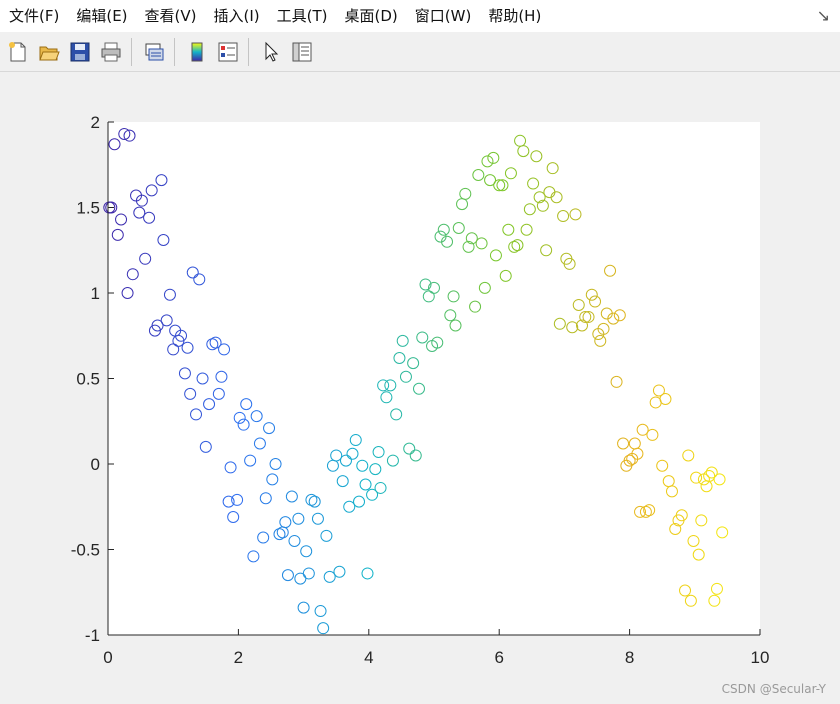 The height and width of the screenshot is (704, 840). Describe the element at coordinates (760, 657) in the screenshot. I see `x-tick-label: 10` at that location.